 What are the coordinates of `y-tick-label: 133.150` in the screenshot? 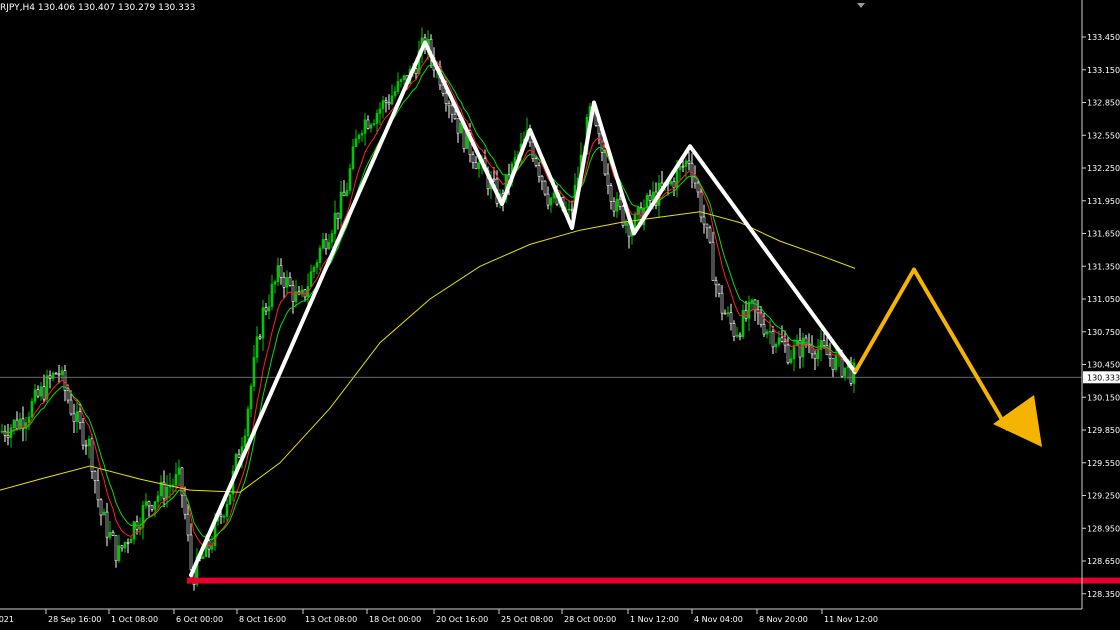 It's located at (1103, 70).